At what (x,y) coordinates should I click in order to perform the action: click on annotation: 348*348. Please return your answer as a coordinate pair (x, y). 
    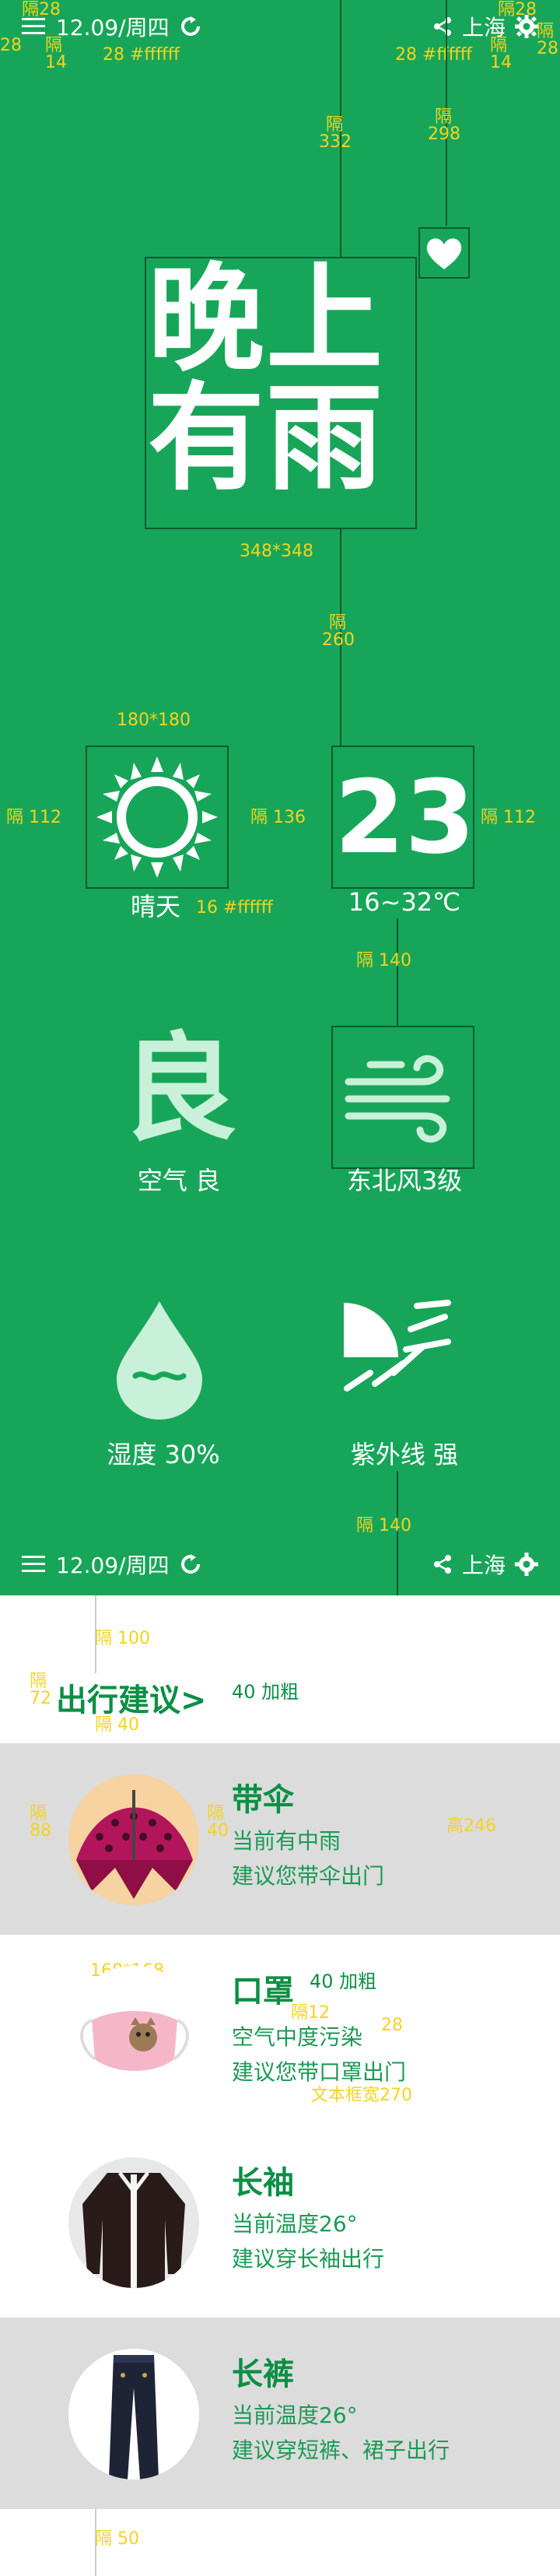
    Looking at the image, I should click on (276, 552).